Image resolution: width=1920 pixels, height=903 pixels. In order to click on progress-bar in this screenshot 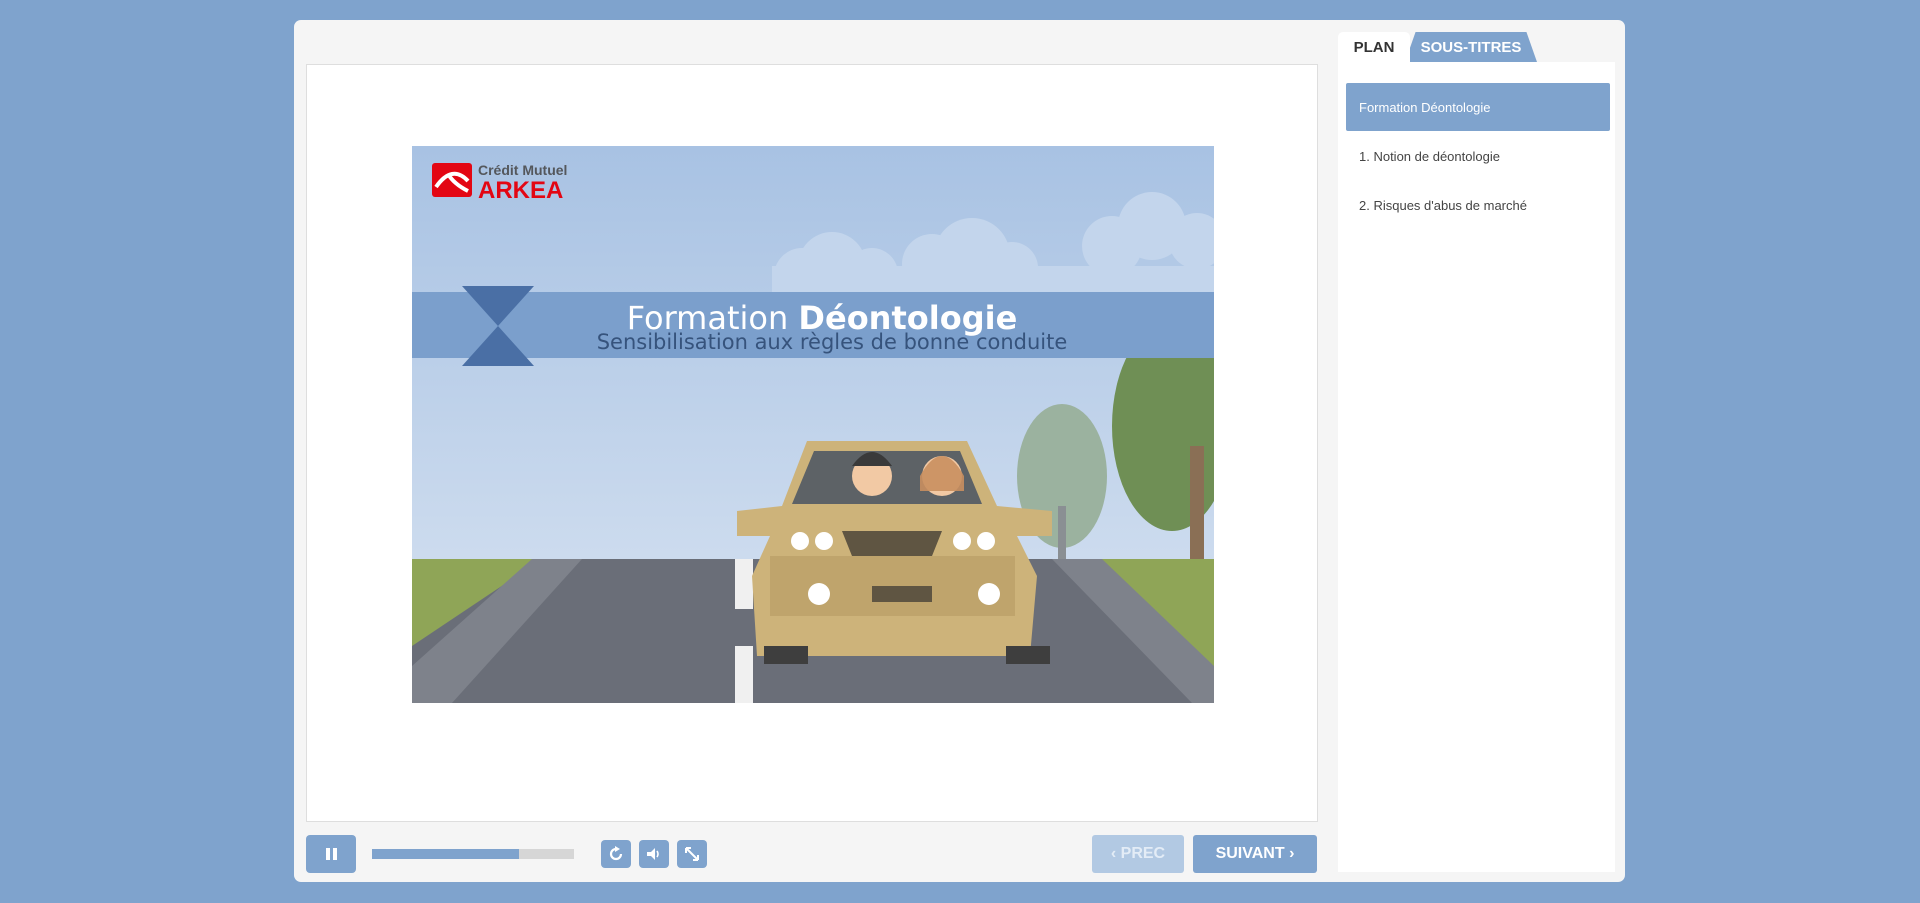, I will do `click(473, 854)`.